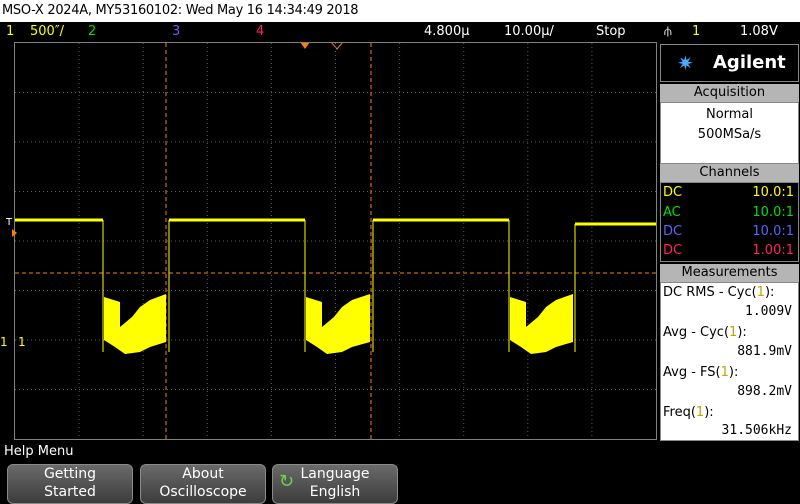 The width and height of the screenshot is (800, 504). Describe the element at coordinates (92, 32) in the screenshot. I see `ch2-number: 2` at that location.